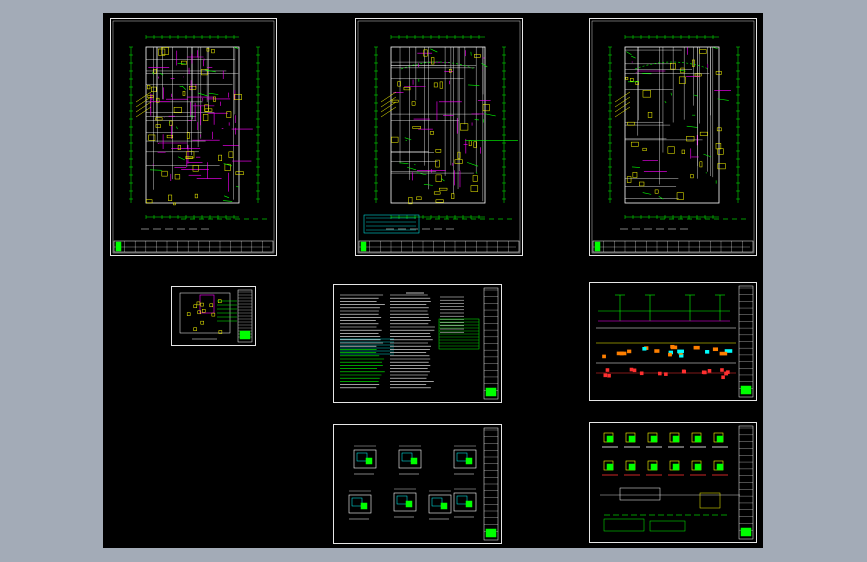 This screenshot has width=867, height=562. I want to click on sheet-small-plan, so click(213, 316).